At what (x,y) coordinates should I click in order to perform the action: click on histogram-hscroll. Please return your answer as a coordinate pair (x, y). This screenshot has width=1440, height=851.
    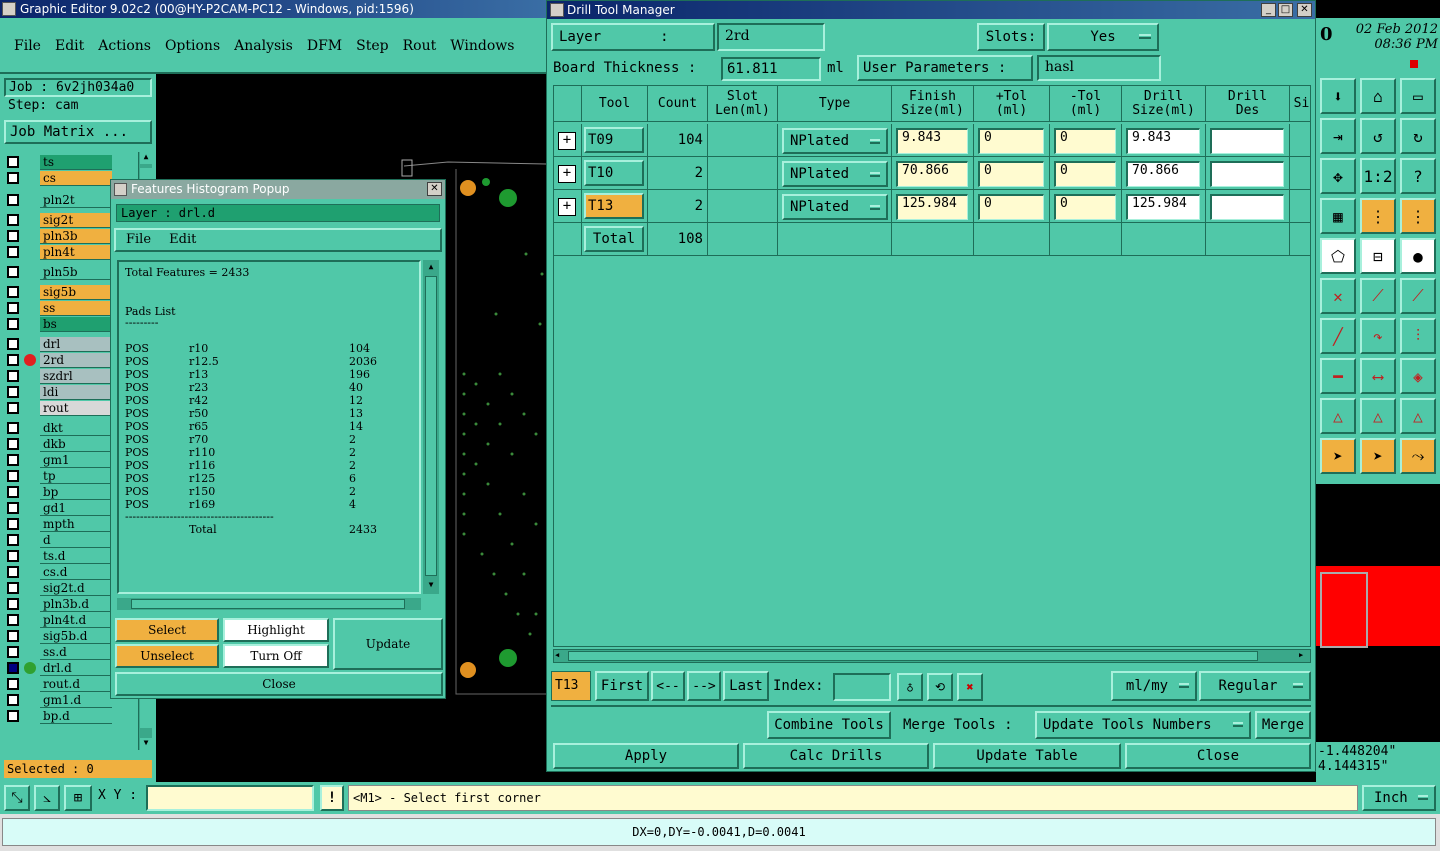
    Looking at the image, I should click on (269, 604).